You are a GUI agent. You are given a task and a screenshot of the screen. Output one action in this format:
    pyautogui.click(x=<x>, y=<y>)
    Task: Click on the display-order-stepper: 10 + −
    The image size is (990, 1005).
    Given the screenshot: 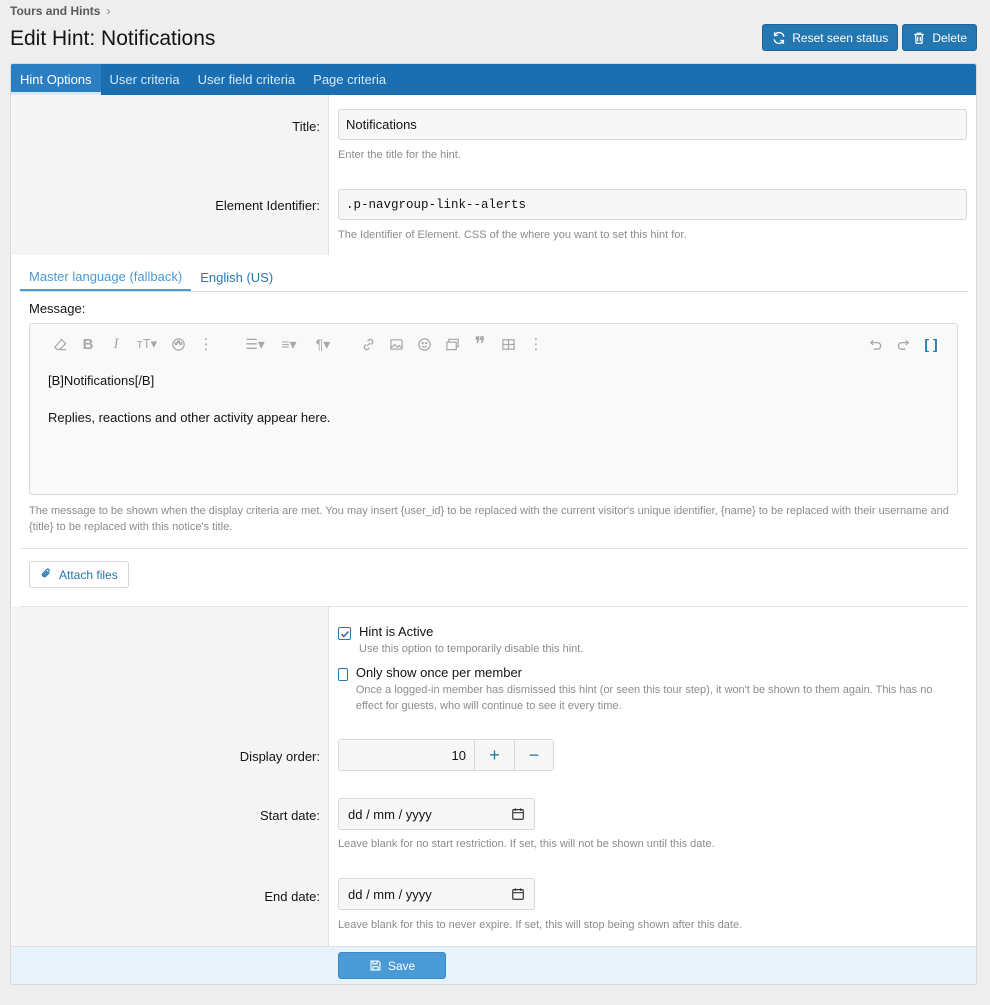 What is the action you would take?
    pyautogui.click(x=446, y=755)
    